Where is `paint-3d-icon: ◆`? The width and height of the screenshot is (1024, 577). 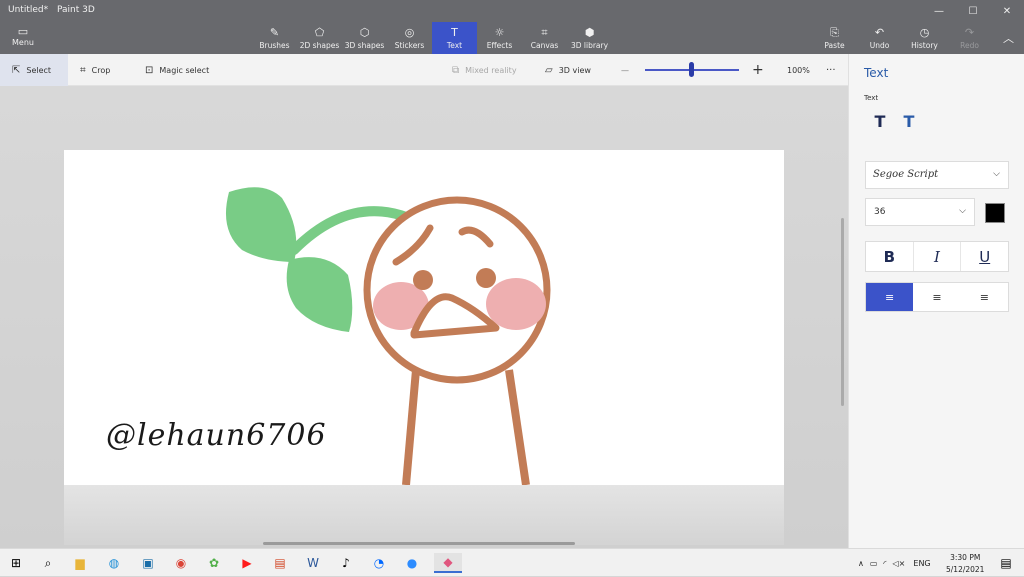 paint-3d-icon: ◆ is located at coordinates (448, 563).